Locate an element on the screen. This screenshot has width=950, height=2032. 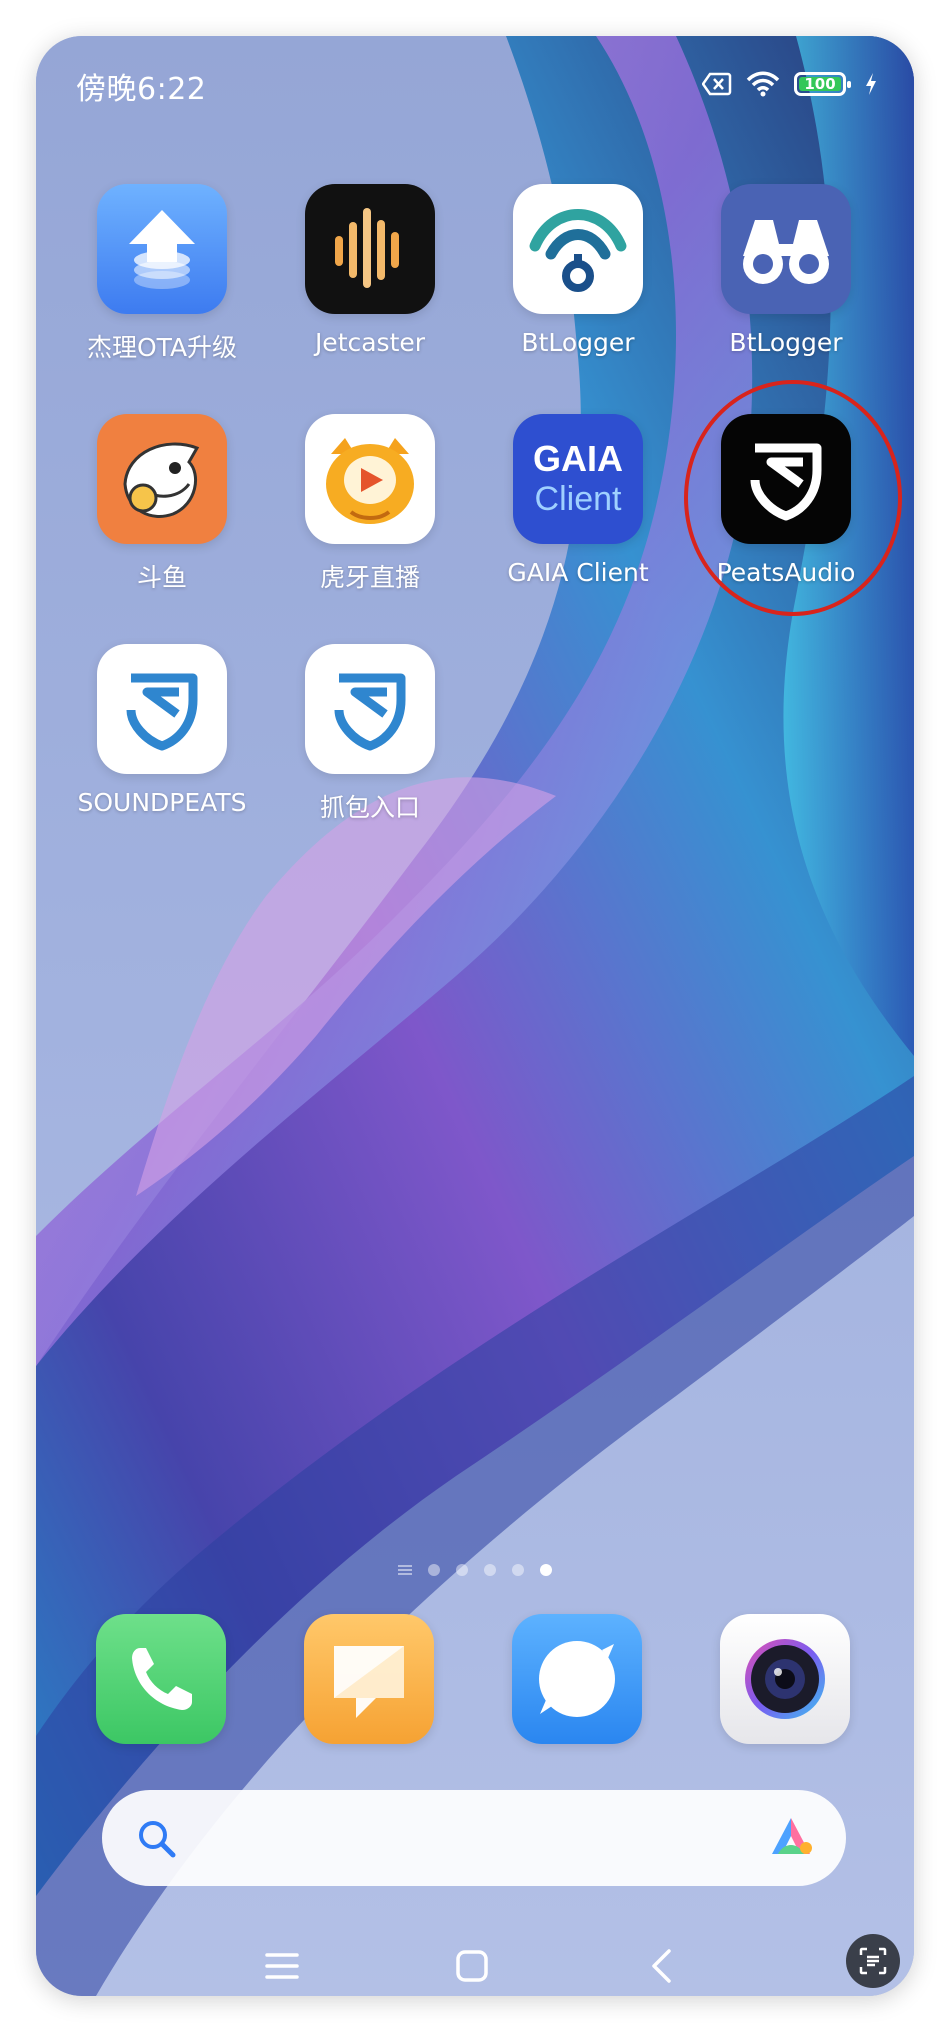
home-icon is located at coordinates (472, 1966).